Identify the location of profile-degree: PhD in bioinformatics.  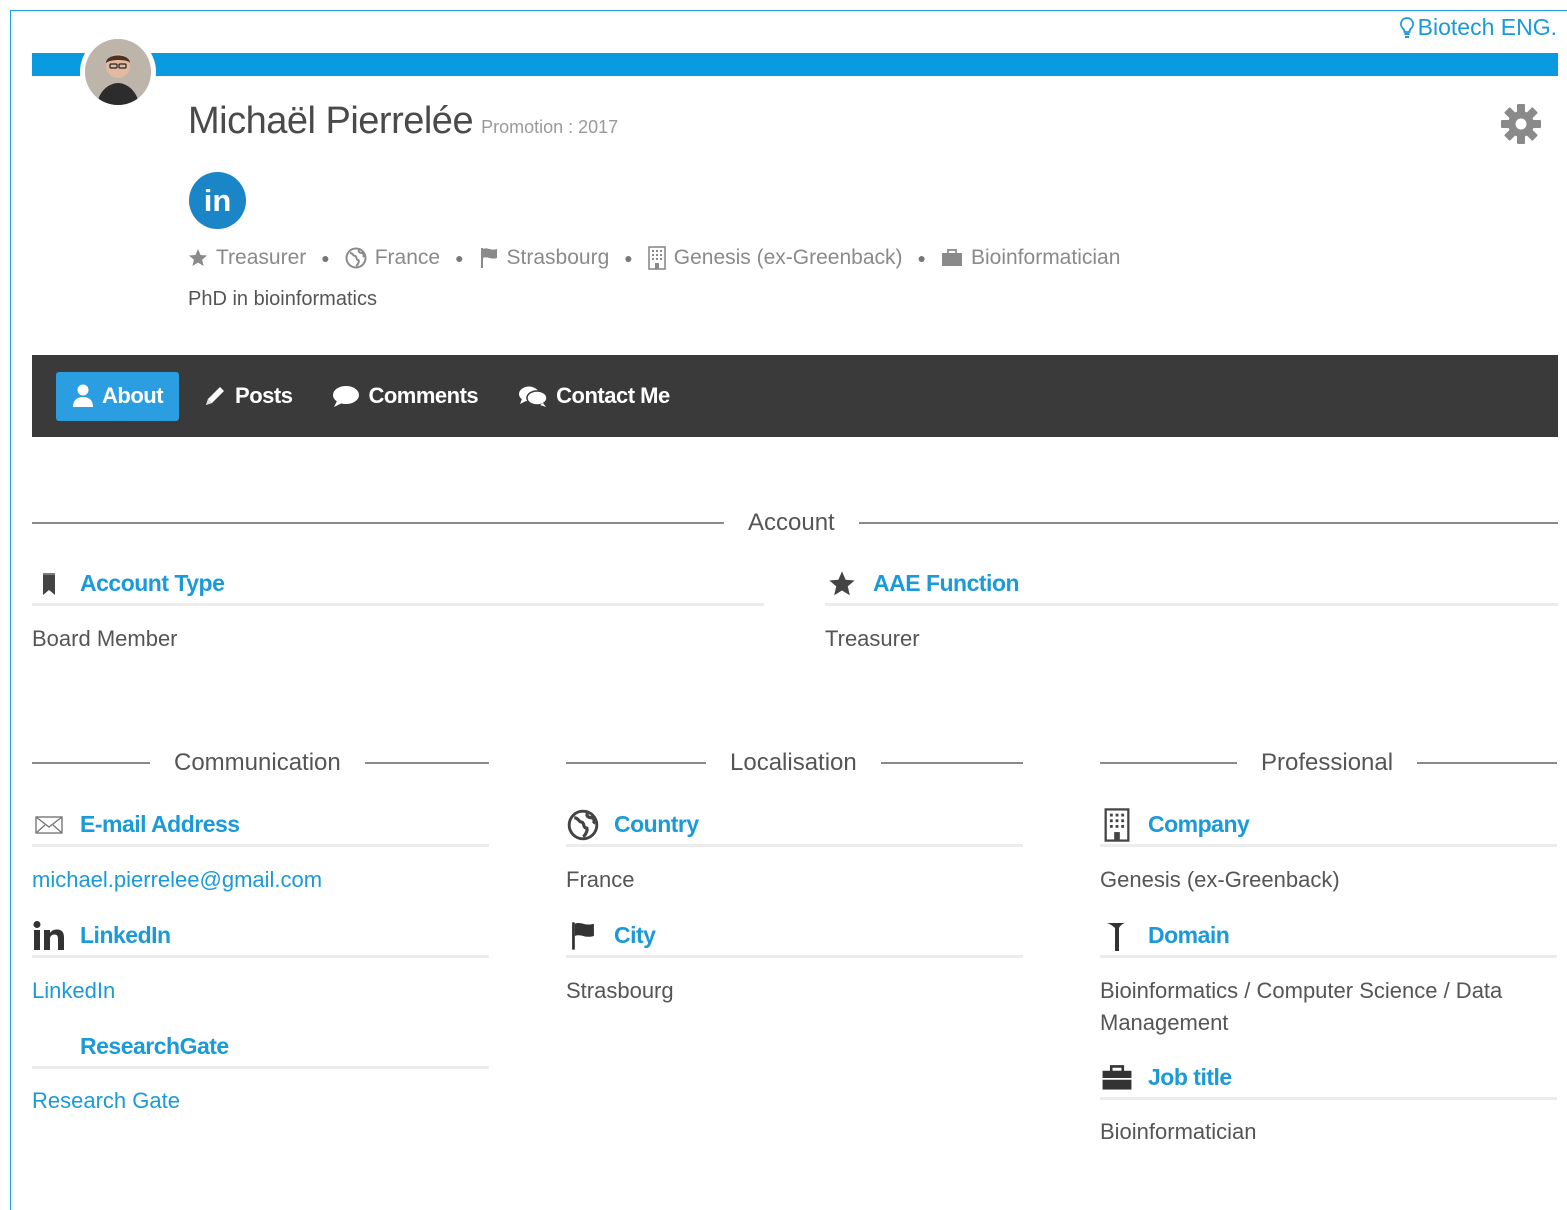
(282, 299).